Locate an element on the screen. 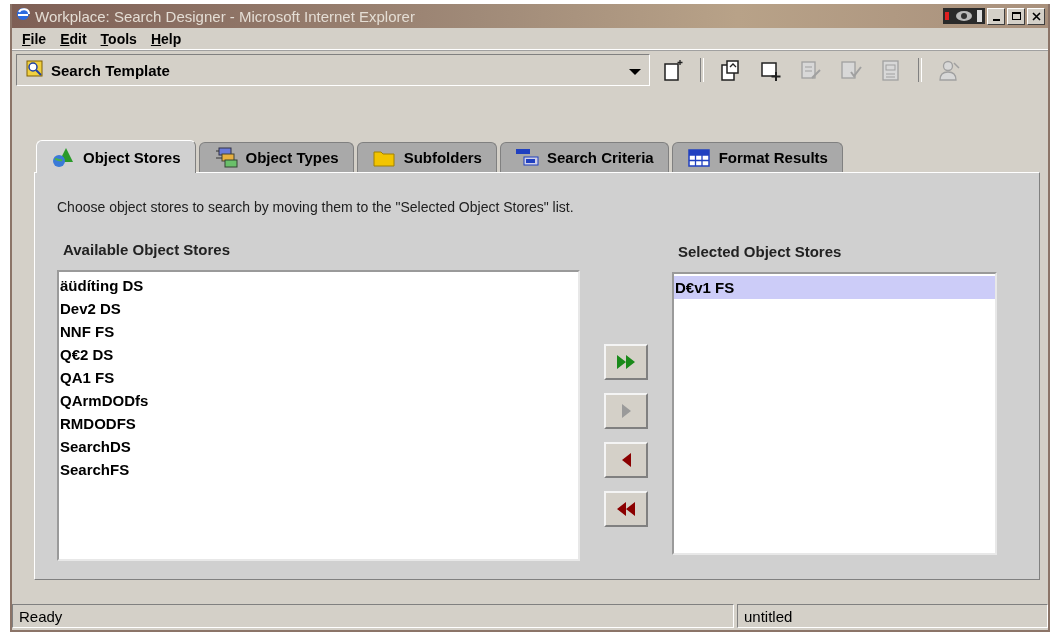 This screenshot has height=635, width=1052. list-item: D€v1 FS is located at coordinates (834, 287).